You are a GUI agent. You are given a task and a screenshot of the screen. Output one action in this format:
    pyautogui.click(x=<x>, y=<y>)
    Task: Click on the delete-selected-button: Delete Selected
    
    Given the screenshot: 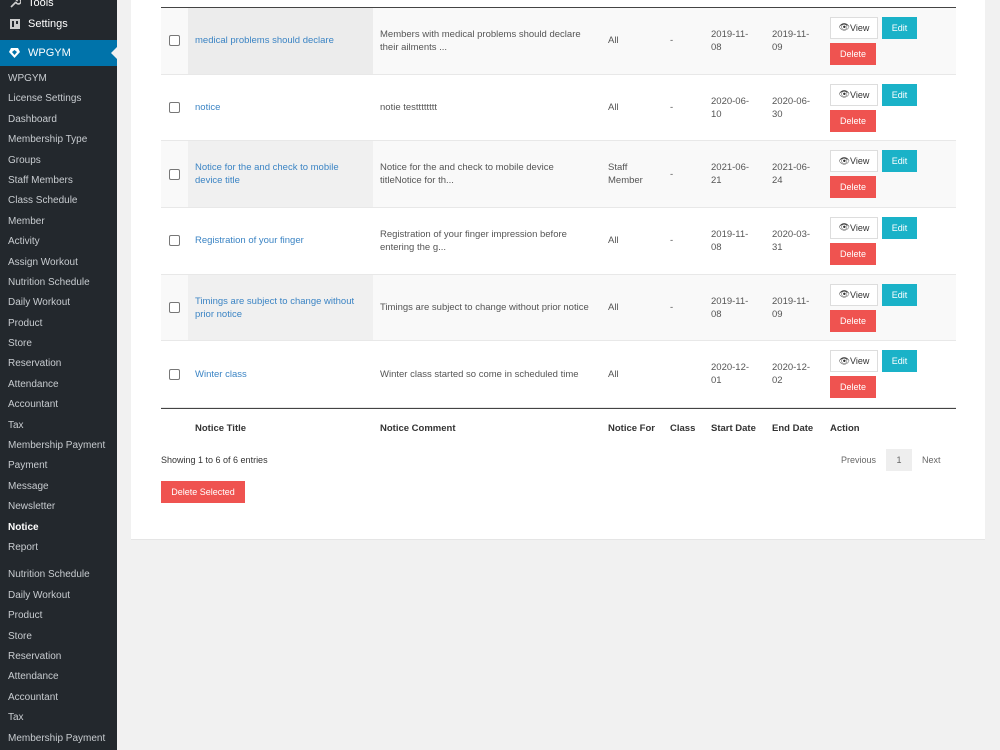 What is the action you would take?
    pyautogui.click(x=203, y=492)
    